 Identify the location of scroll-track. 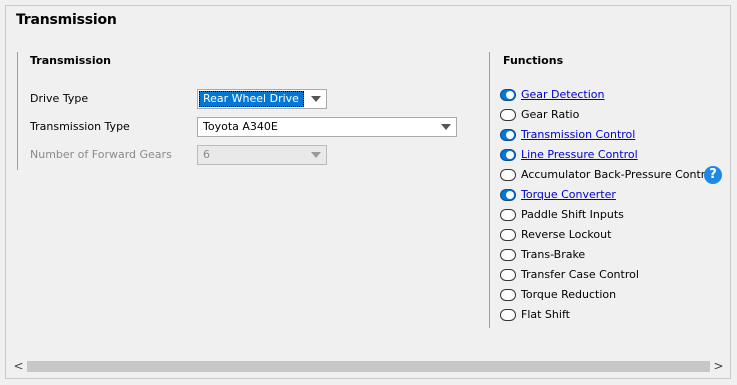
(368, 366).